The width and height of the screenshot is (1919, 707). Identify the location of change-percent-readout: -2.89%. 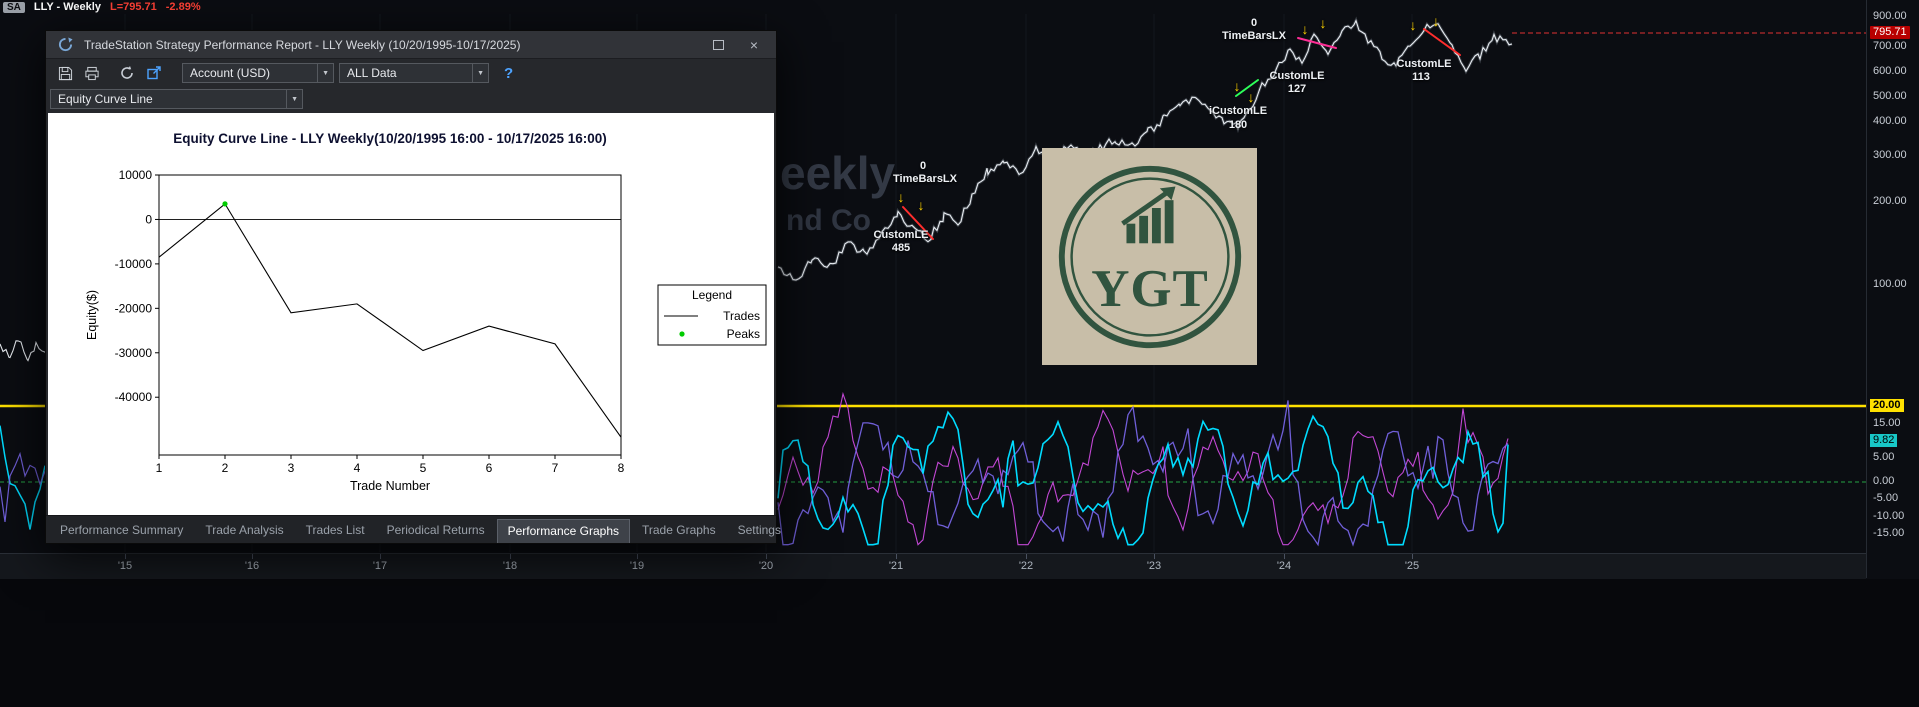
(183, 7).